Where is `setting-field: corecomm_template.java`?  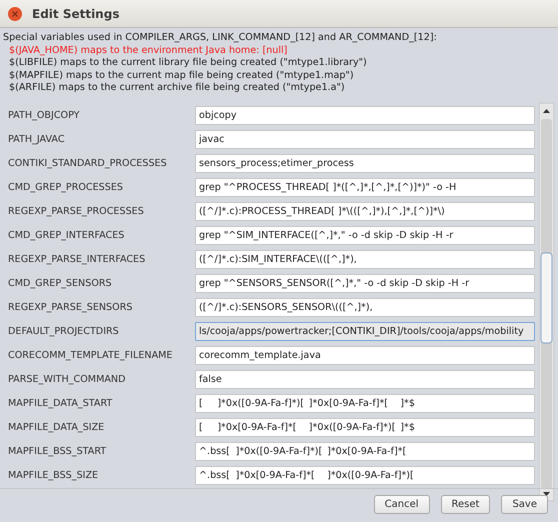 setting-field: corecomm_template.java is located at coordinates (365, 356).